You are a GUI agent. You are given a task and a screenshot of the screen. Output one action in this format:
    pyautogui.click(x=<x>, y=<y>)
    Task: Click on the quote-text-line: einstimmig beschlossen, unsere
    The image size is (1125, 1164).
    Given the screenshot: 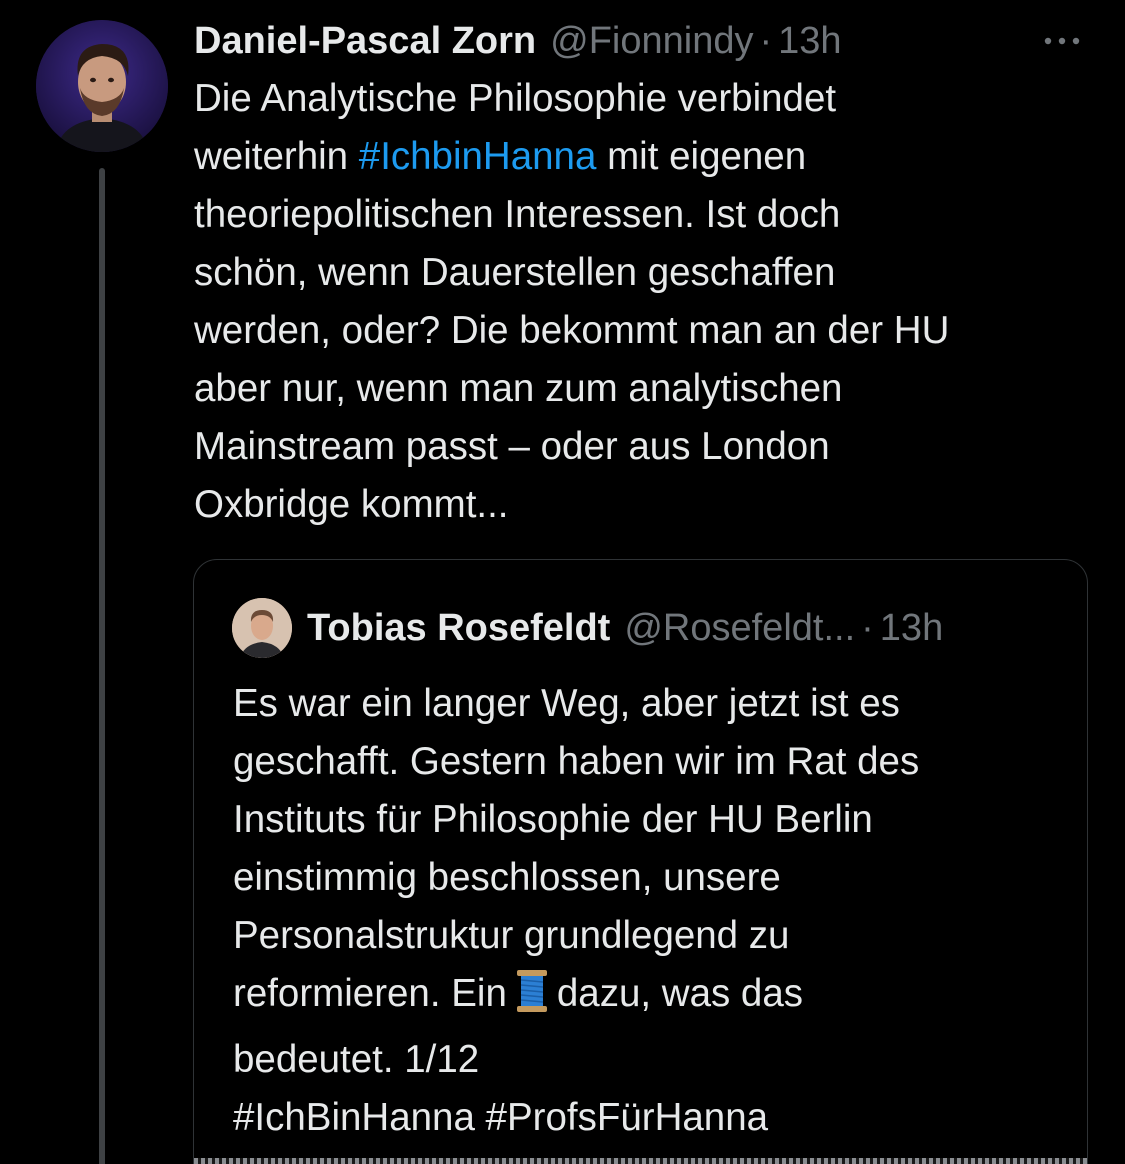 What is the action you would take?
    pyautogui.click(x=507, y=877)
    